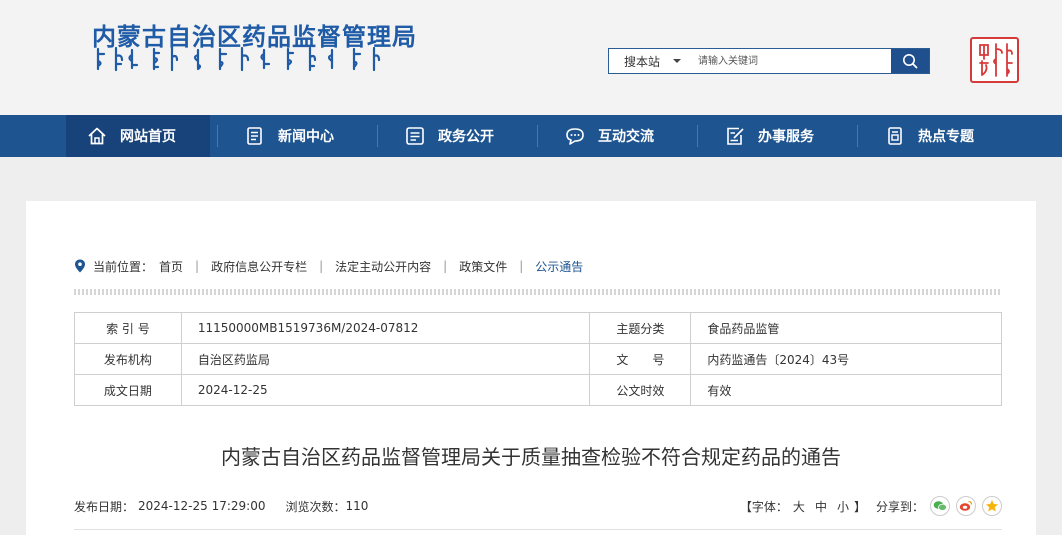  I want to click on article-tools: 【字体： 大 中 小 】 分享到：, so click(871, 506).